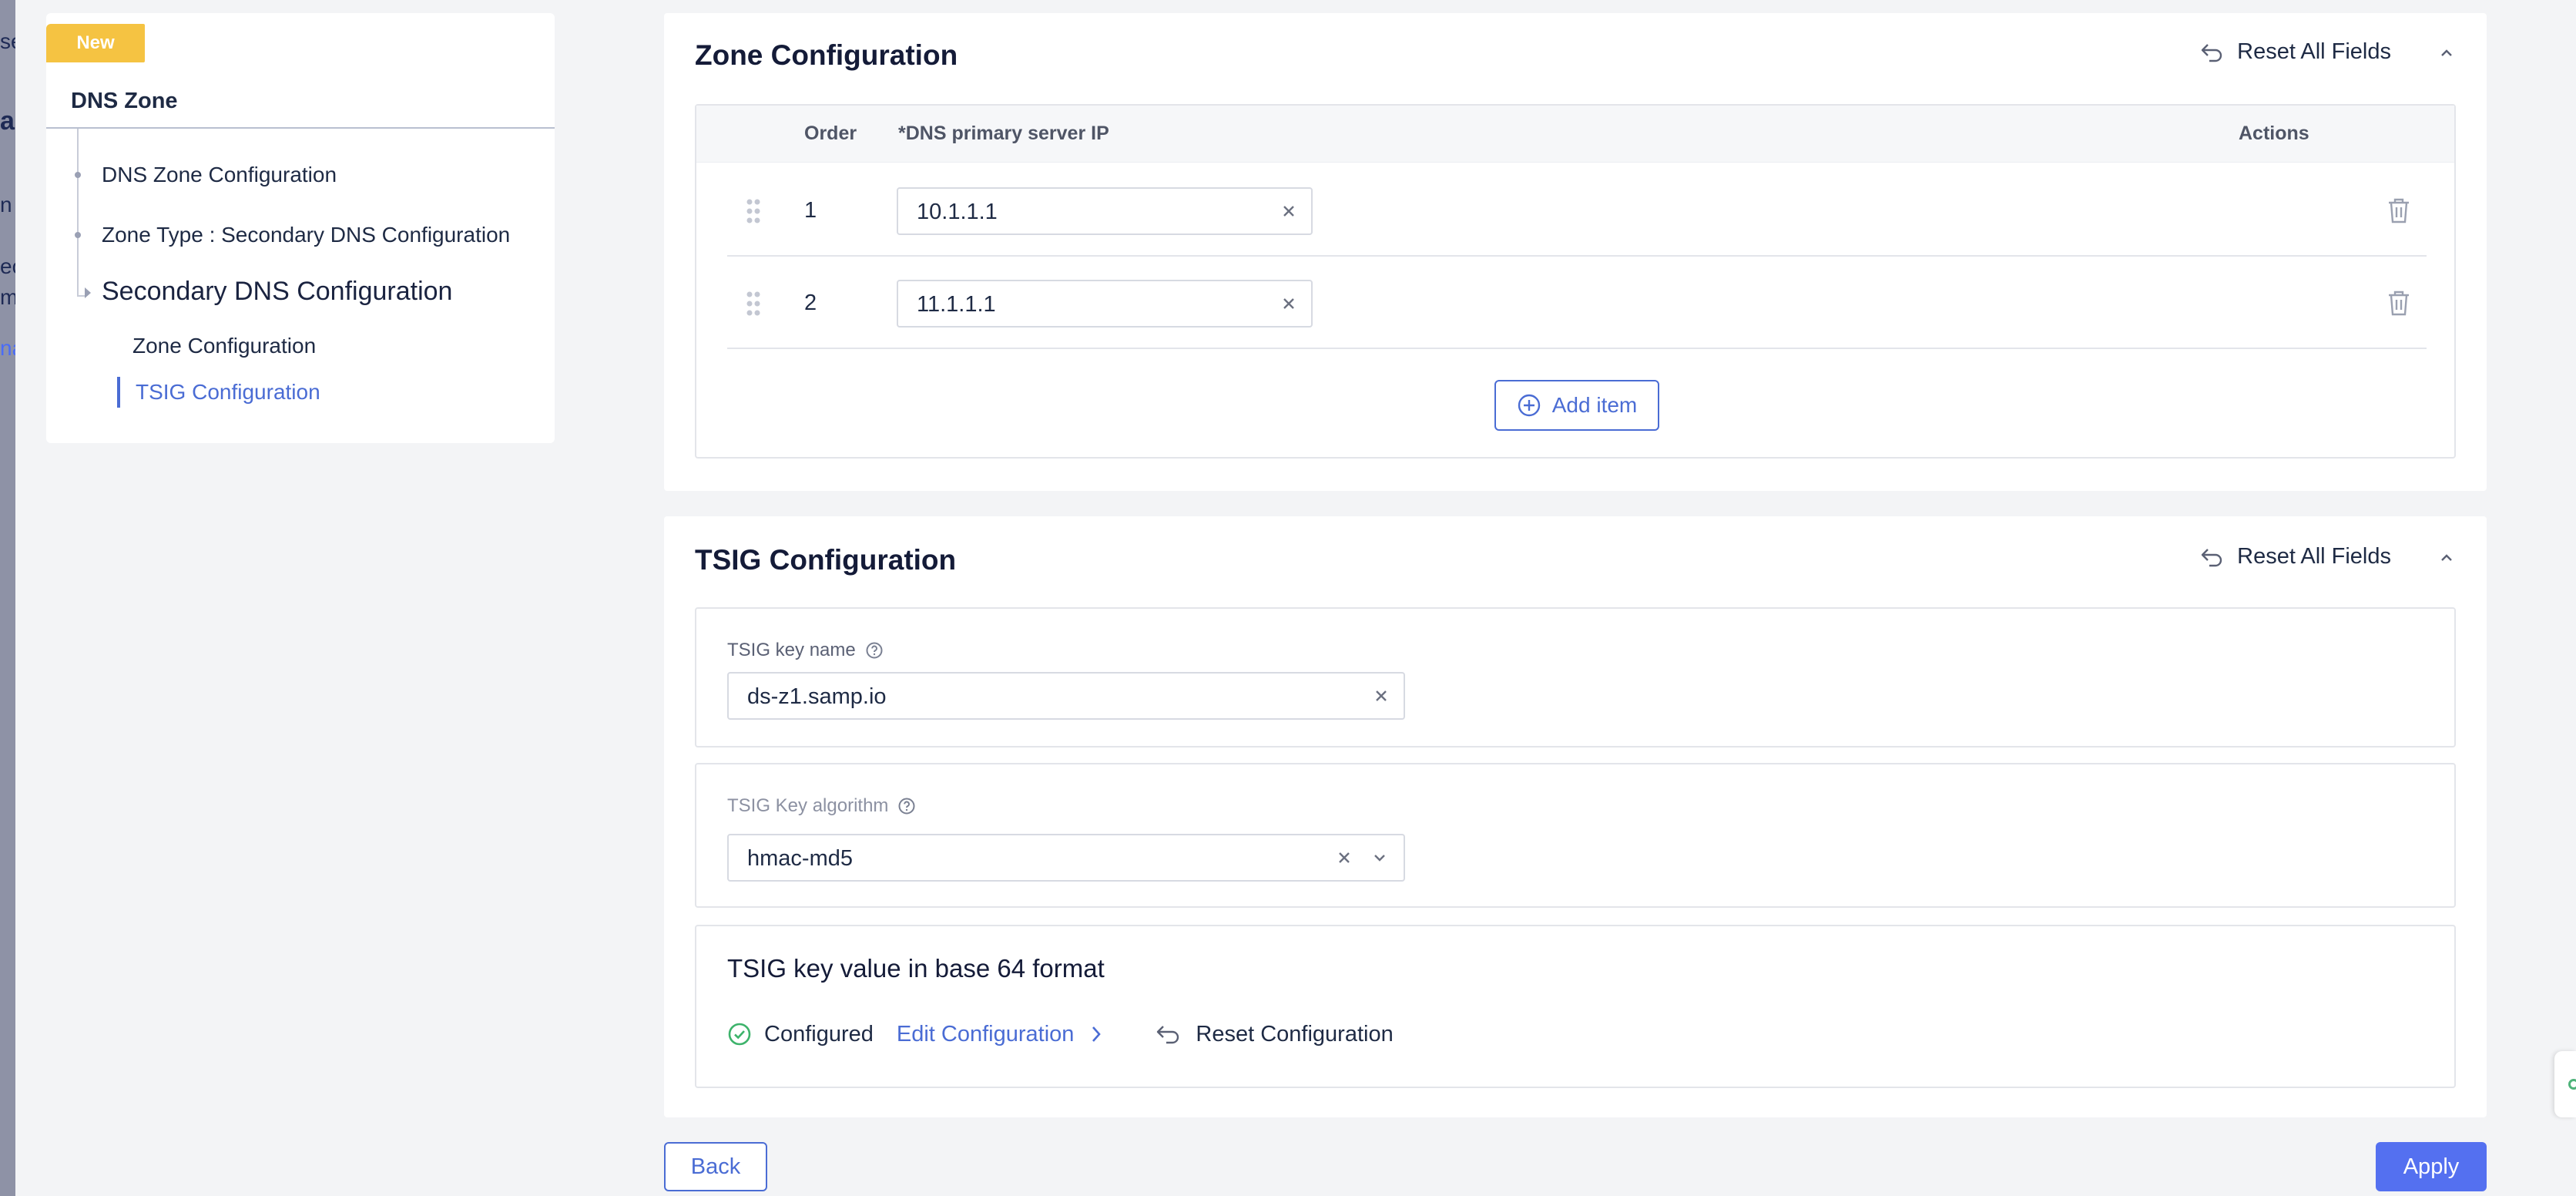 Image resolution: width=2576 pixels, height=1196 pixels. I want to click on row-order: 2, so click(810, 303).